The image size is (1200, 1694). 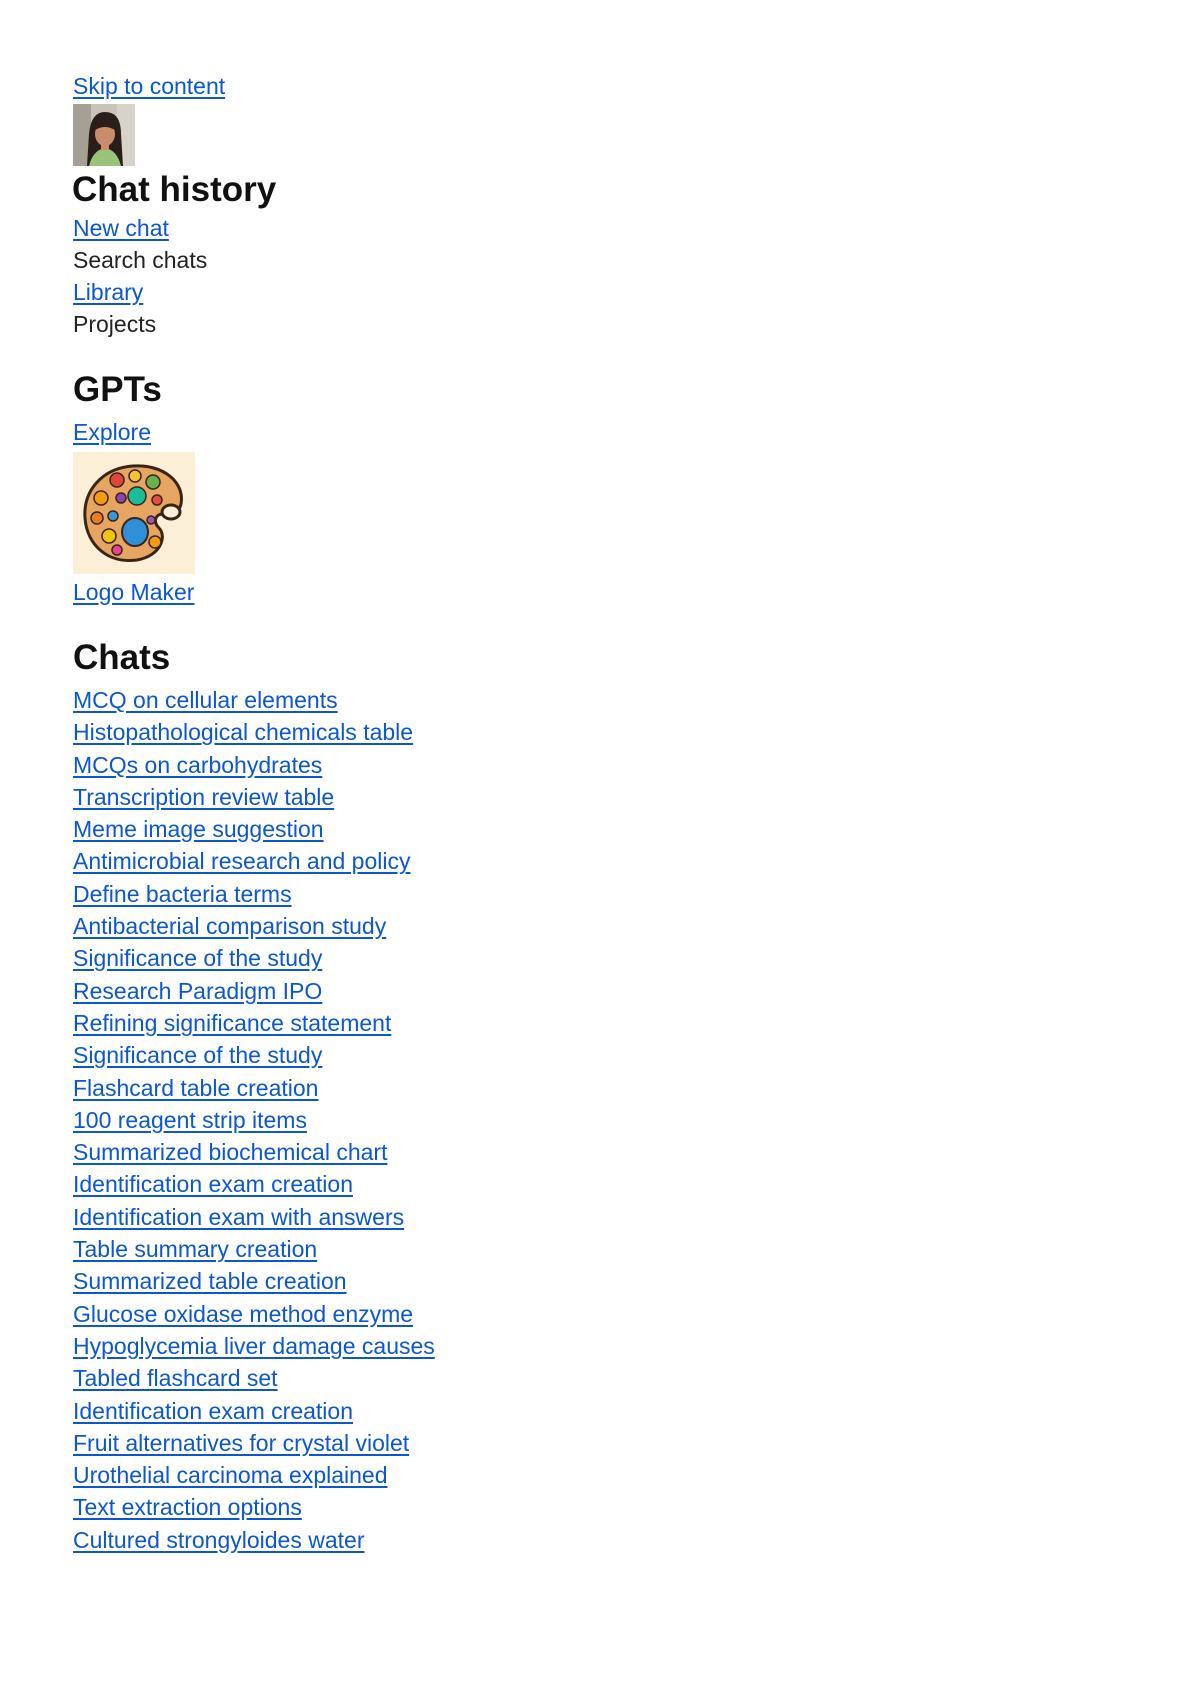 What do you see at coordinates (218, 1540) in the screenshot?
I see `chat-link: Cultured strongyloides water` at bounding box center [218, 1540].